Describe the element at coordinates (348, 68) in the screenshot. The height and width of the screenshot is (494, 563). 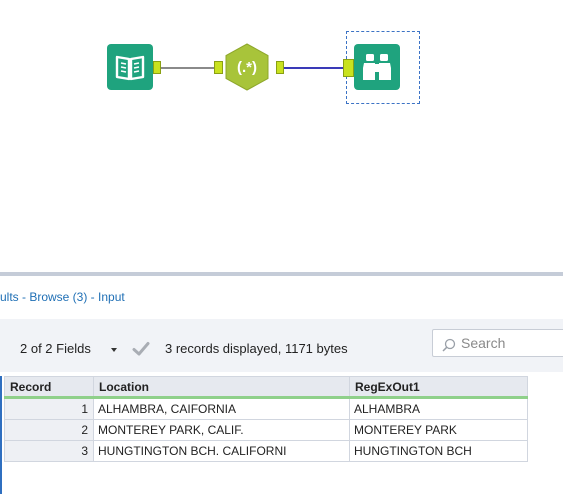
I see `browse-input-anchor` at that location.